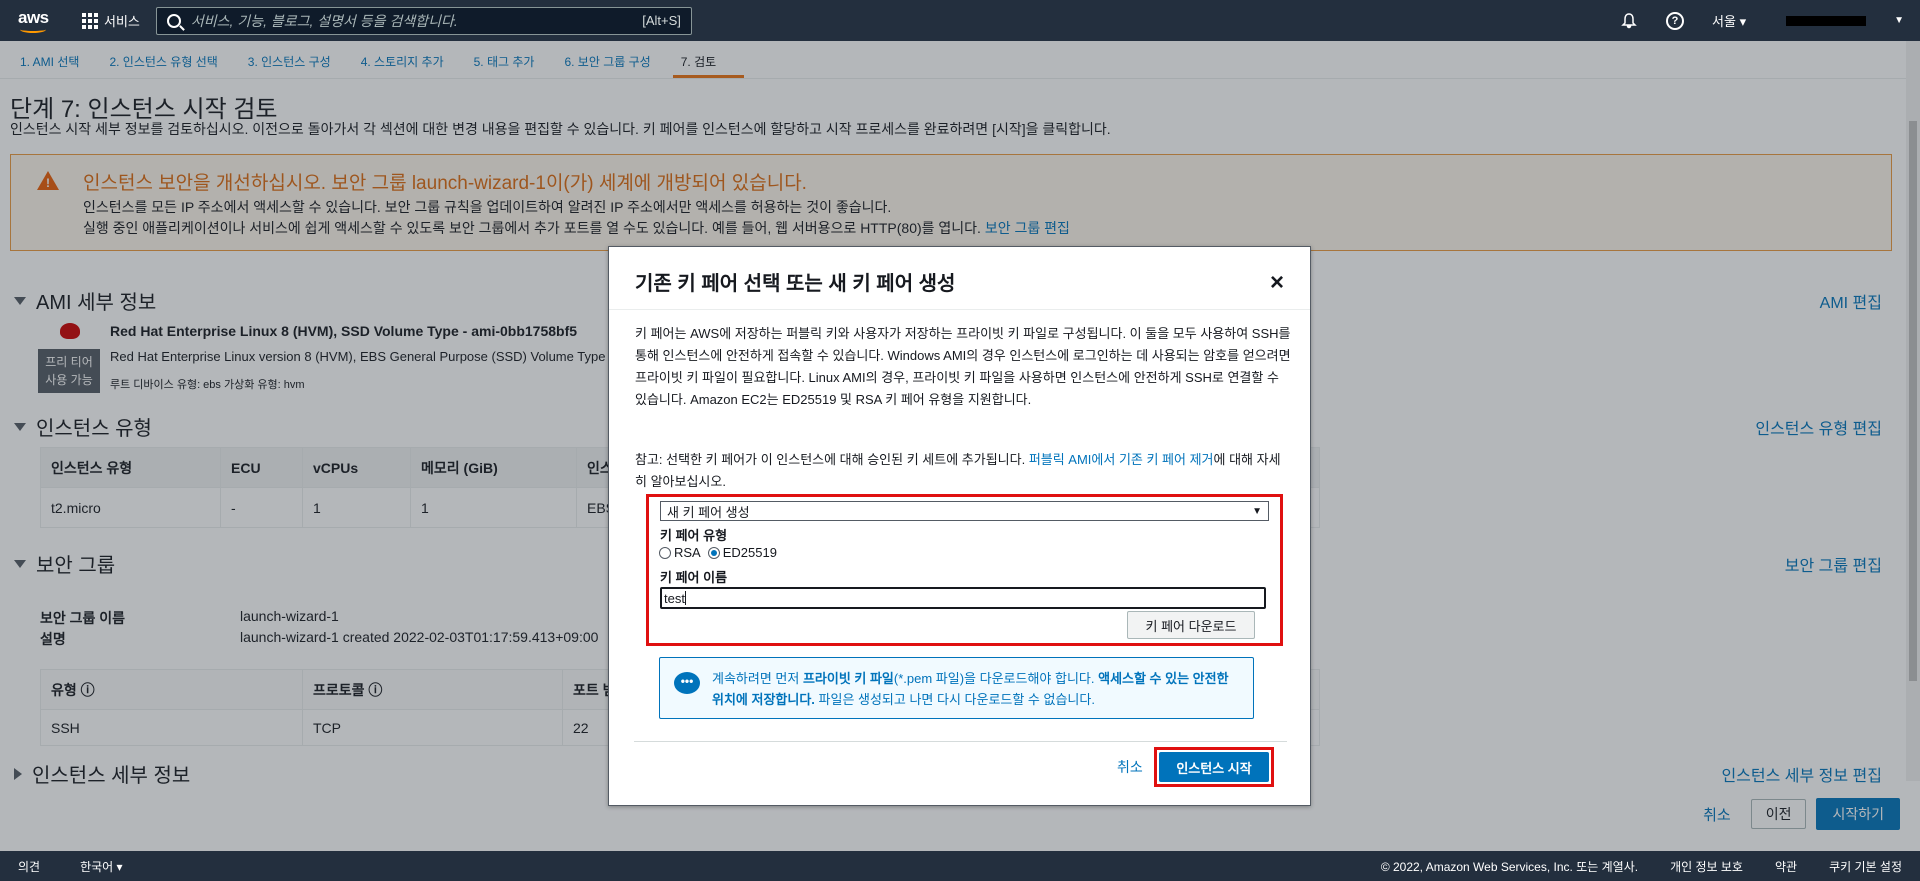 The width and height of the screenshot is (1920, 881). What do you see at coordinates (1706, 866) in the screenshot?
I see `privacy-link: 개인 정보 보호` at bounding box center [1706, 866].